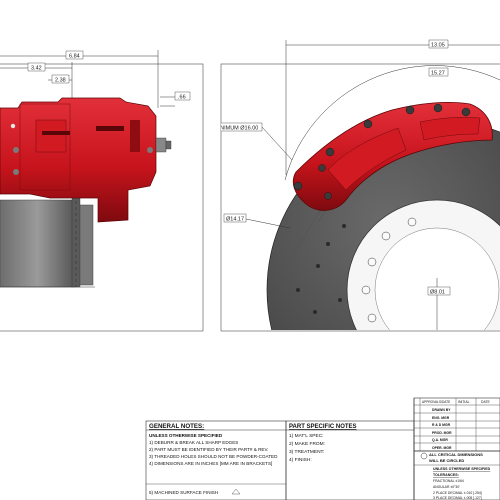 The width and height of the screenshot is (500, 500). I want to click on date-header: DATE, so click(486, 402).